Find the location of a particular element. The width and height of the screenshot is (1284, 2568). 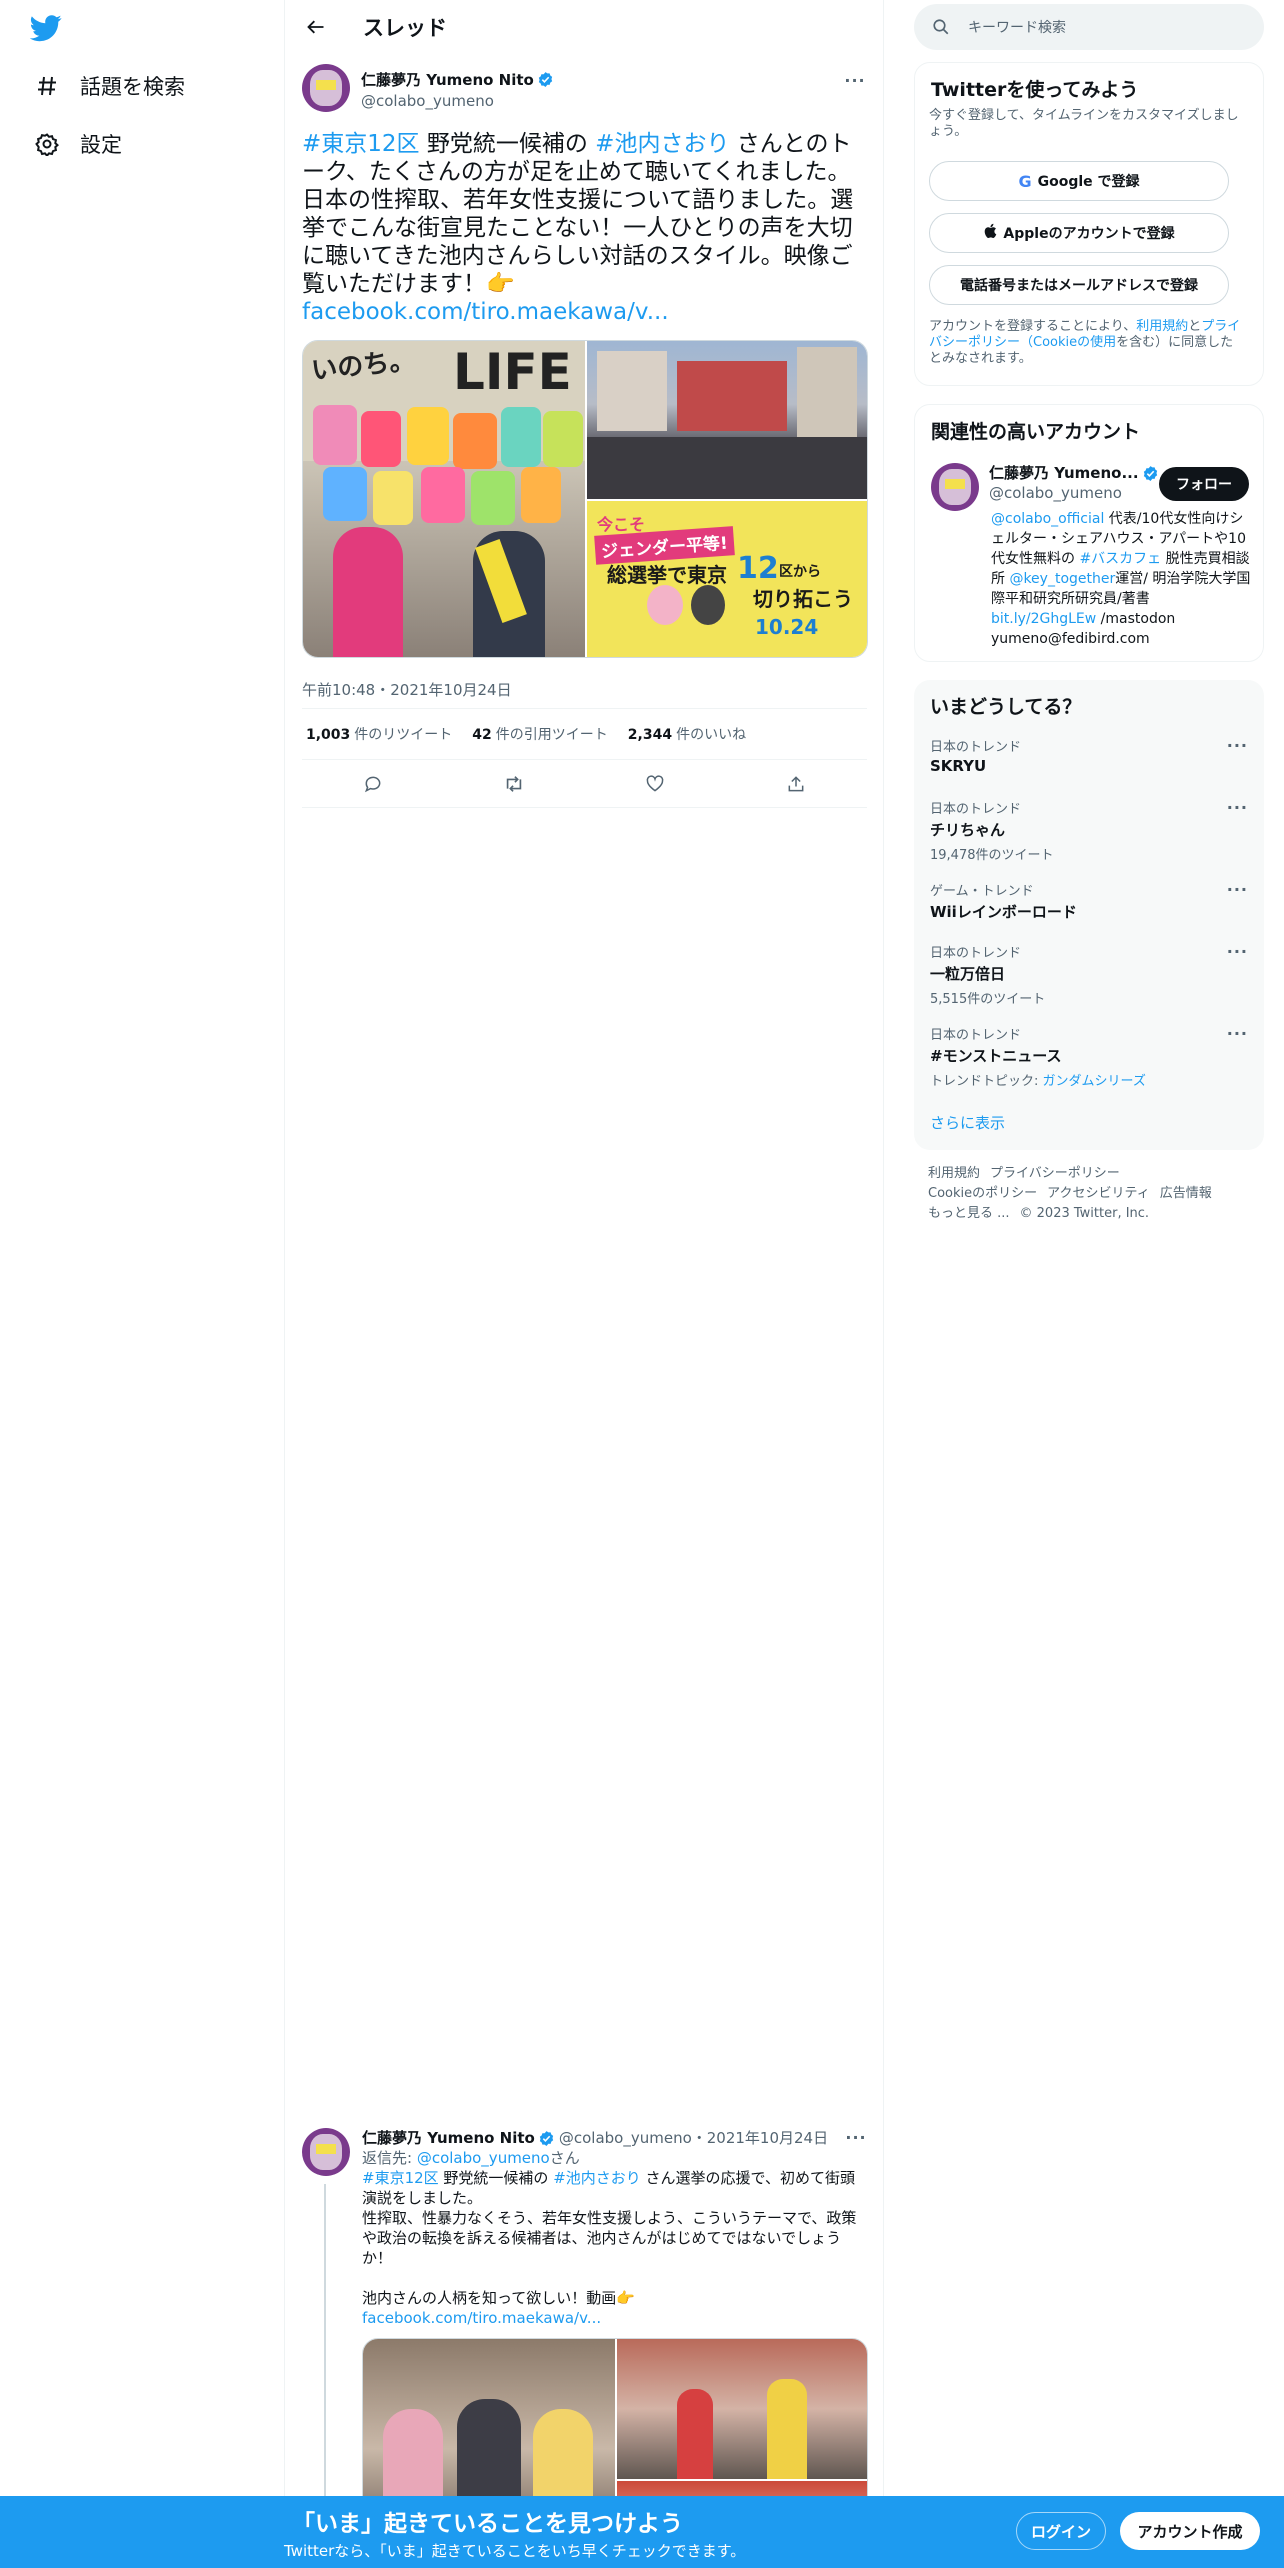

share-icon is located at coordinates (796, 784).